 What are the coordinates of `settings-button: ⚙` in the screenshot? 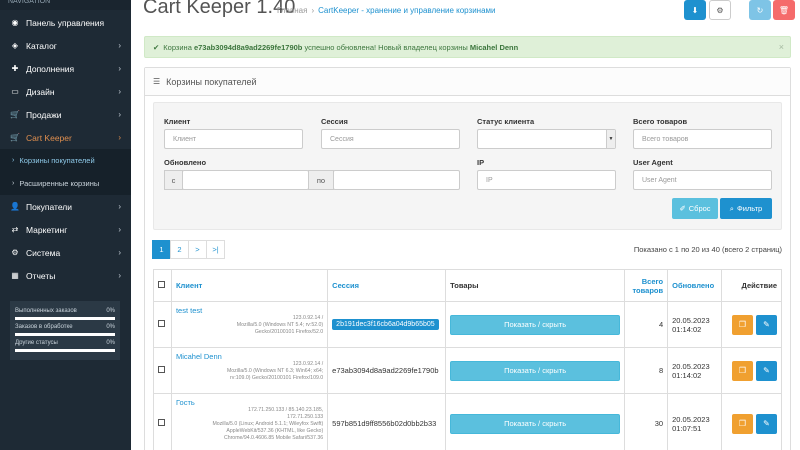 It's located at (720, 10).